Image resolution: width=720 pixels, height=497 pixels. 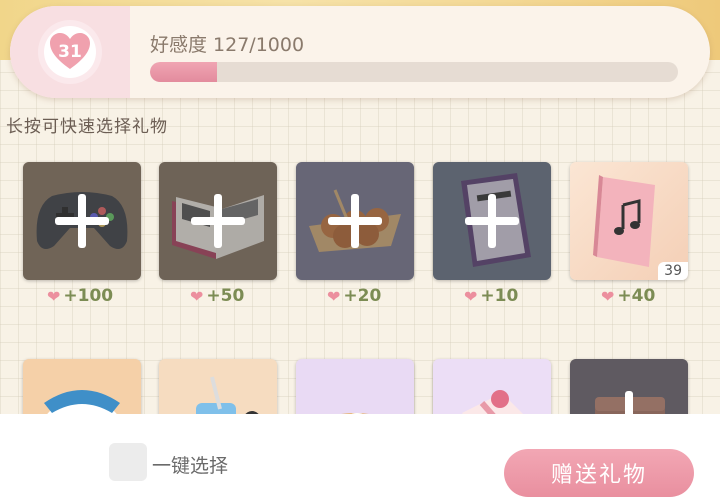 I want to click on affinity-label: 好感度 127/1000, so click(x=227, y=45).